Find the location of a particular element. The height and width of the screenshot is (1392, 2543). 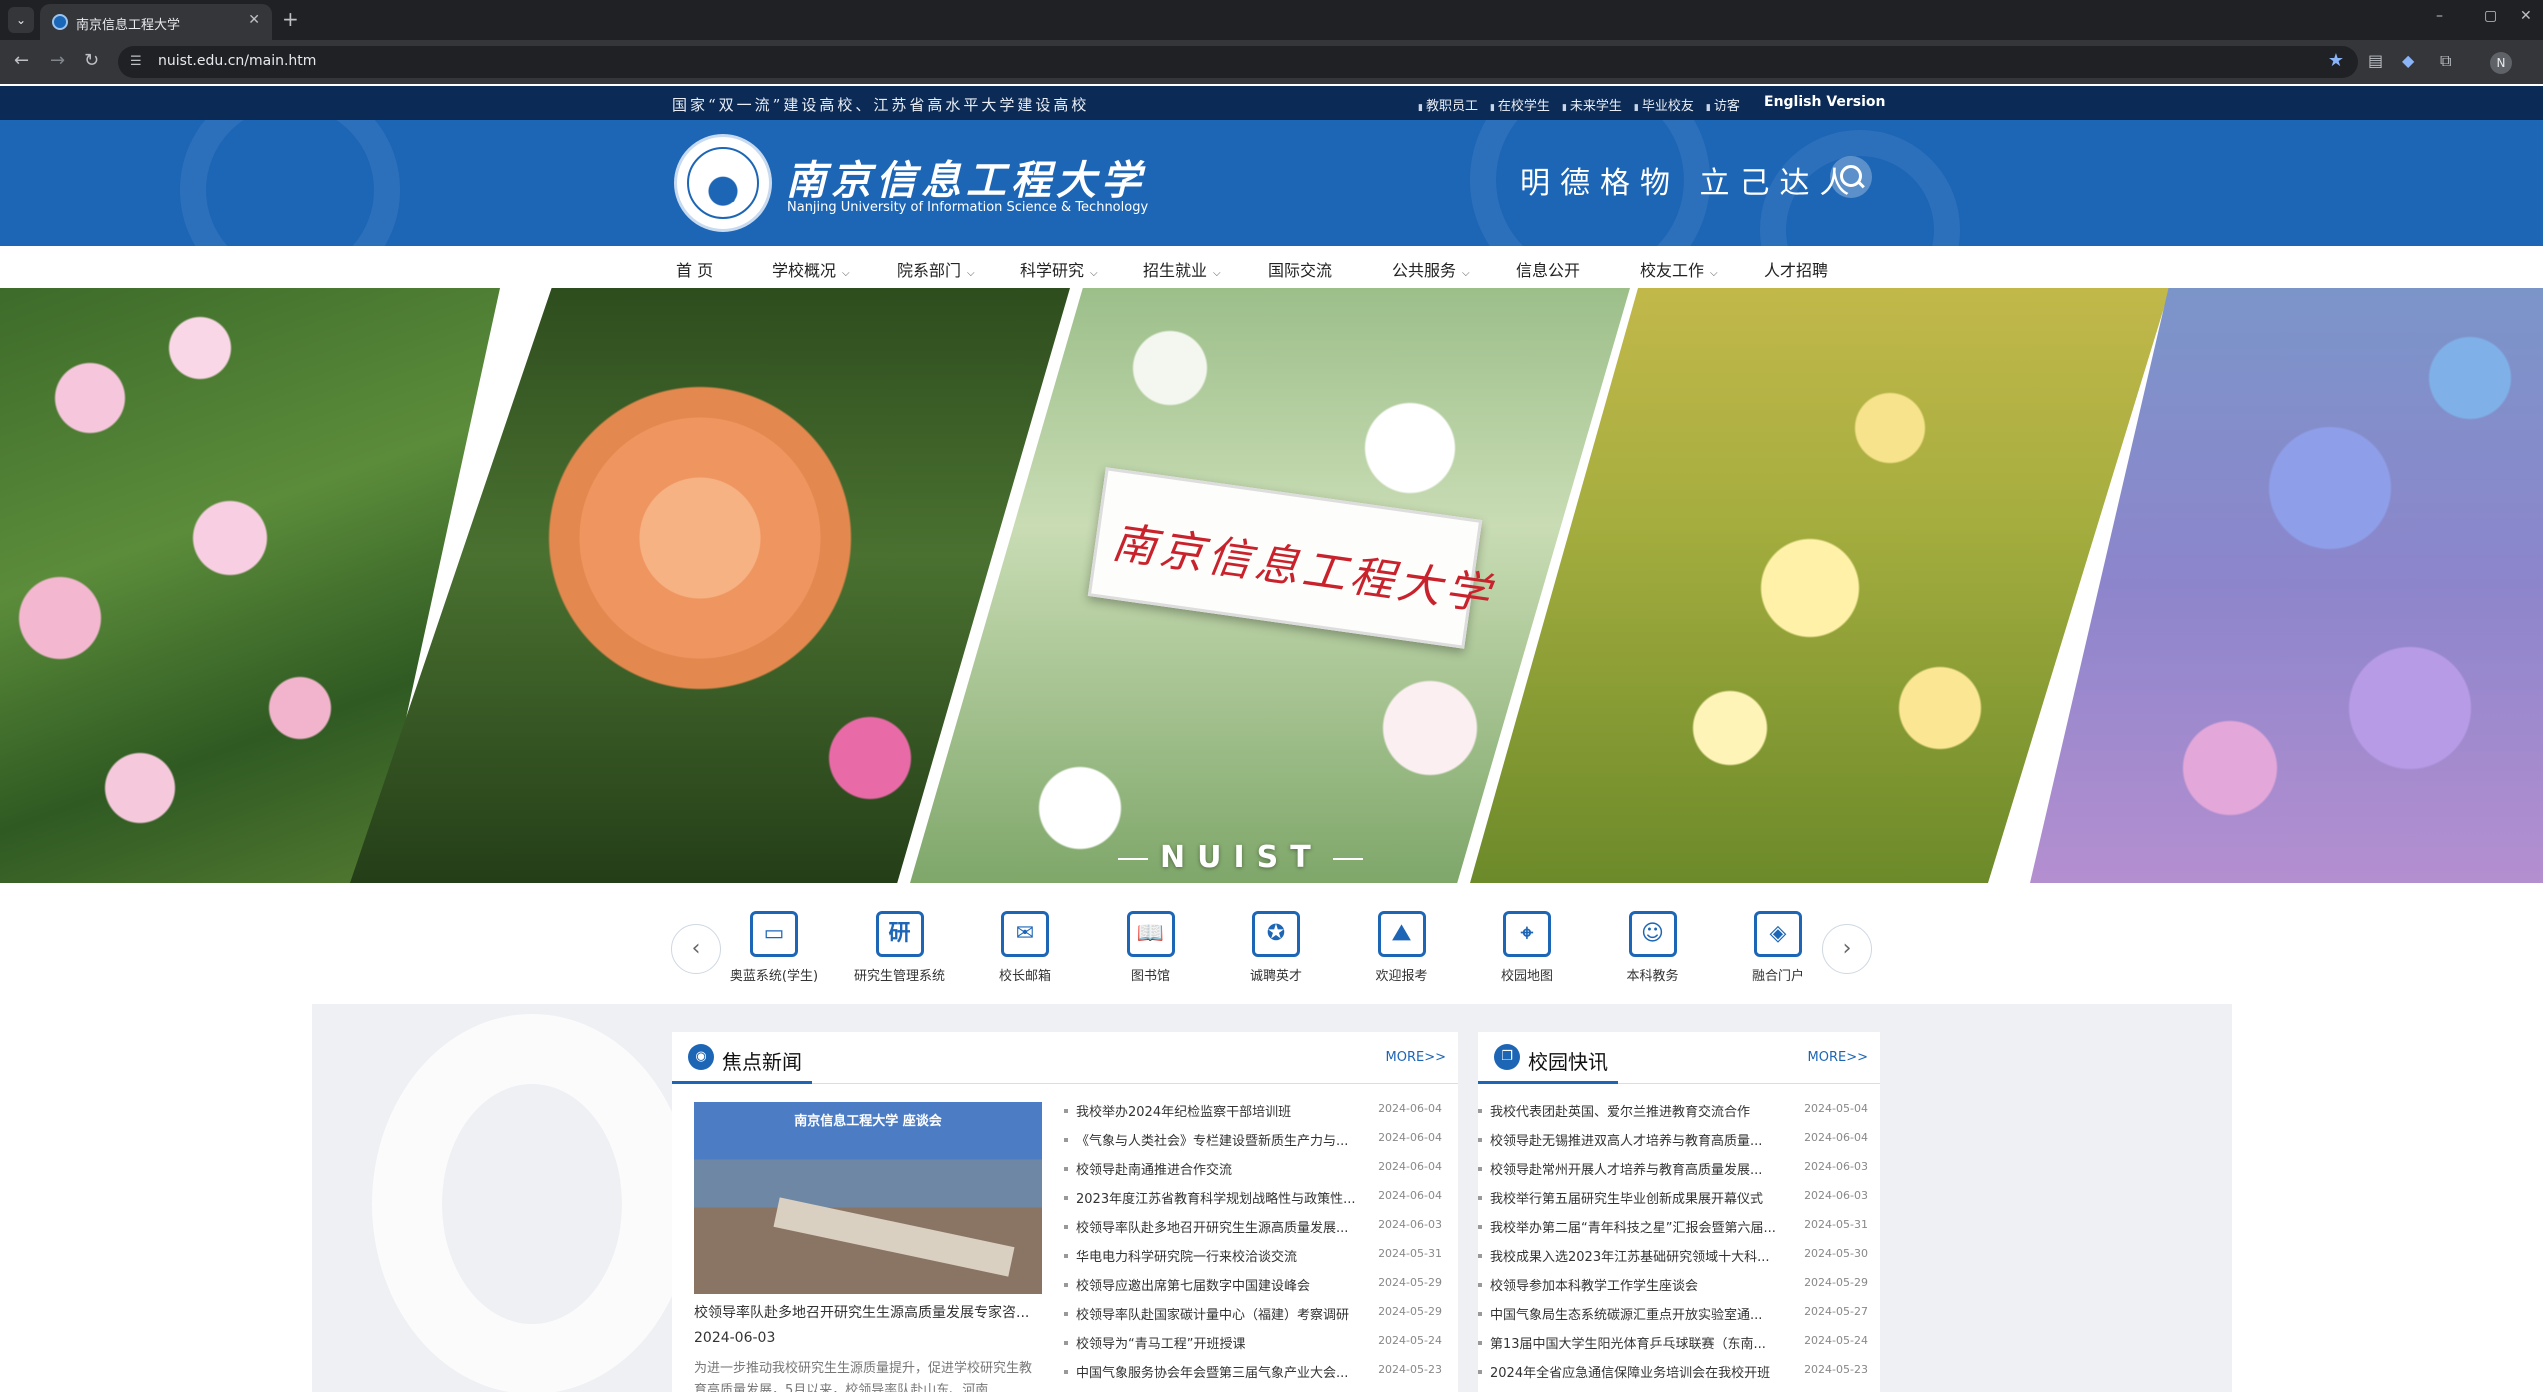

nav-item: 学校概况 ⌵ is located at coordinates (811, 269).